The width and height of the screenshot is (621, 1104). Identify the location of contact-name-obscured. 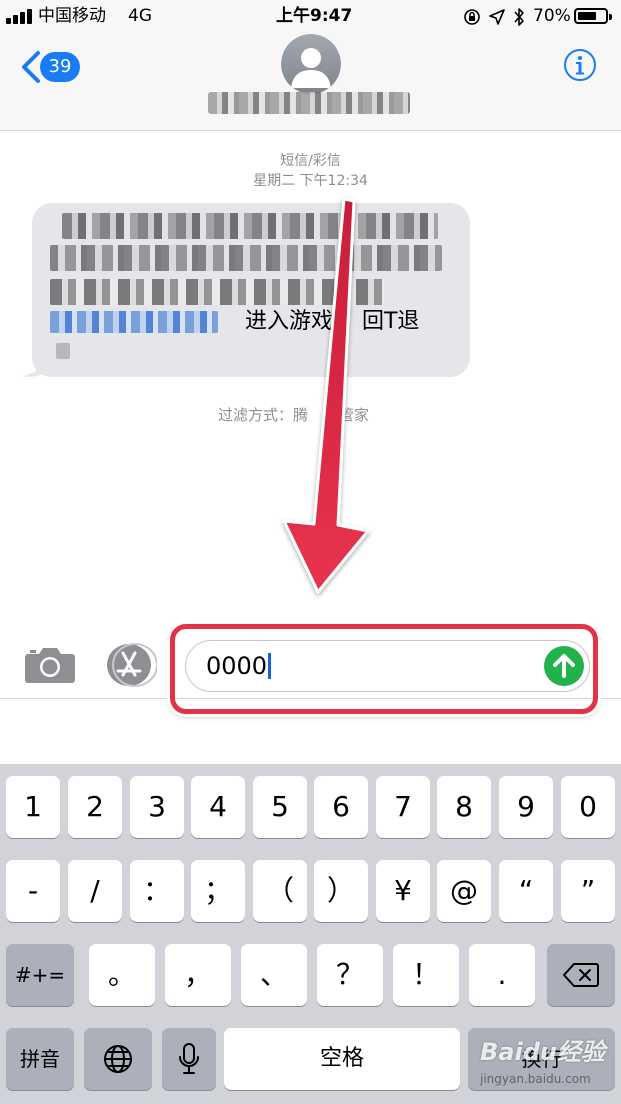
(309, 103).